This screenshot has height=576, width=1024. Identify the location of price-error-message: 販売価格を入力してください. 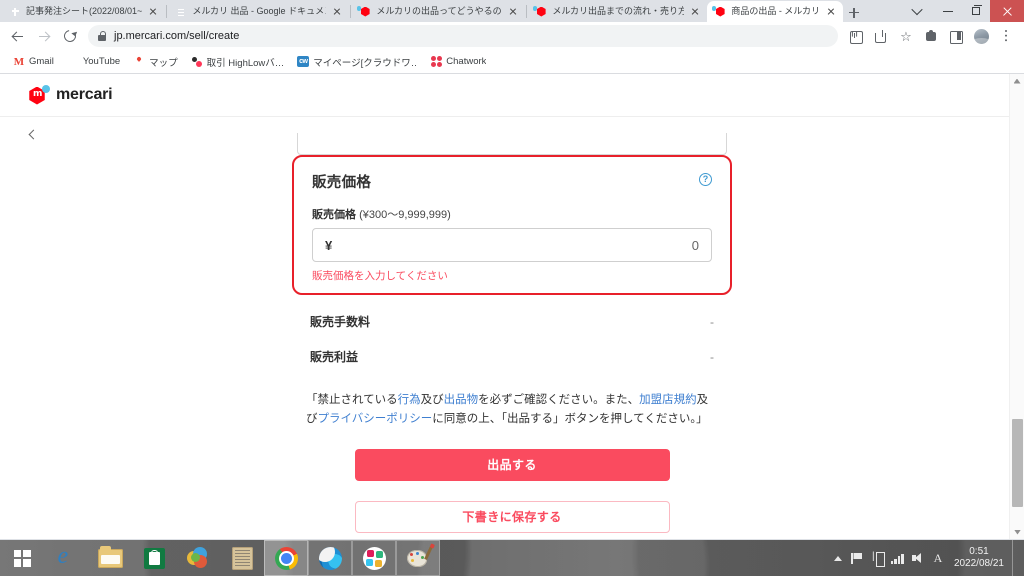
(380, 276).